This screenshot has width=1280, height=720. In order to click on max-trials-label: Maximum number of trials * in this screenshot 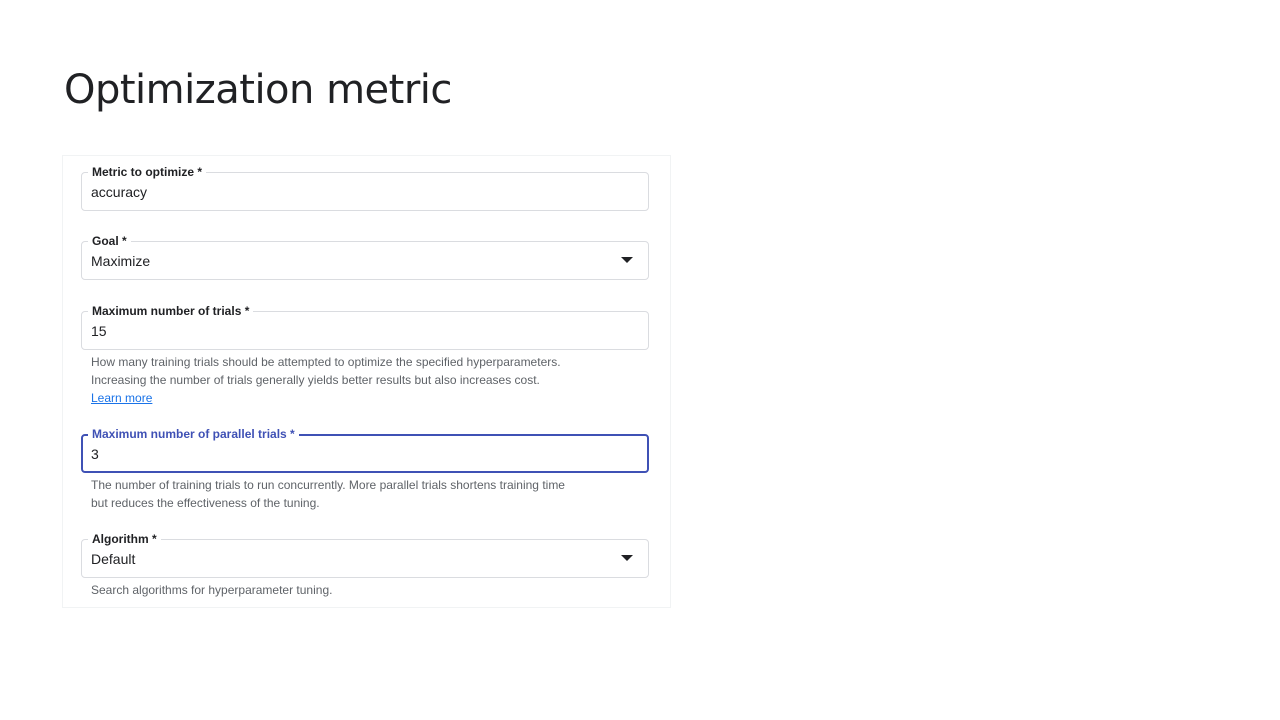, I will do `click(171, 311)`.